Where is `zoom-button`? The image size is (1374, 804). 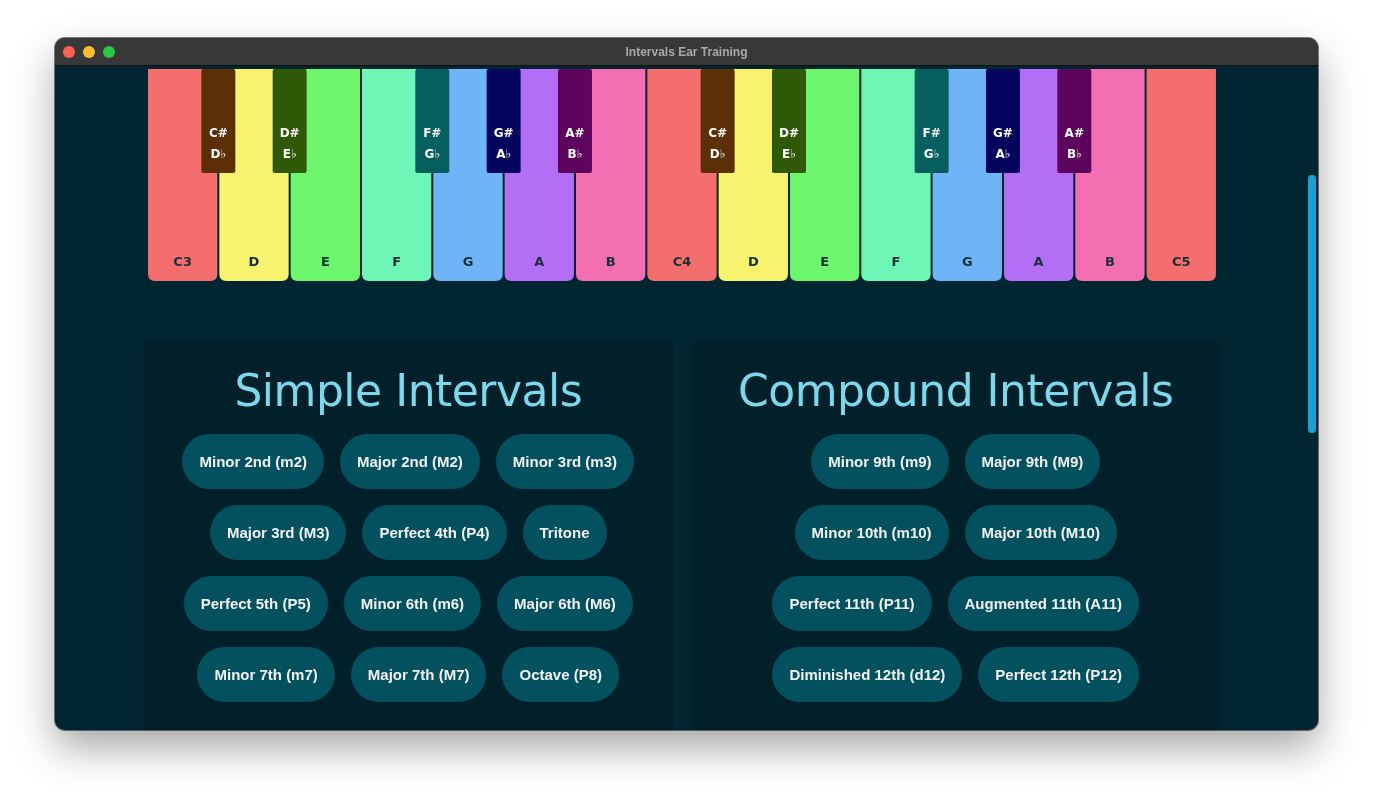 zoom-button is located at coordinates (109, 51).